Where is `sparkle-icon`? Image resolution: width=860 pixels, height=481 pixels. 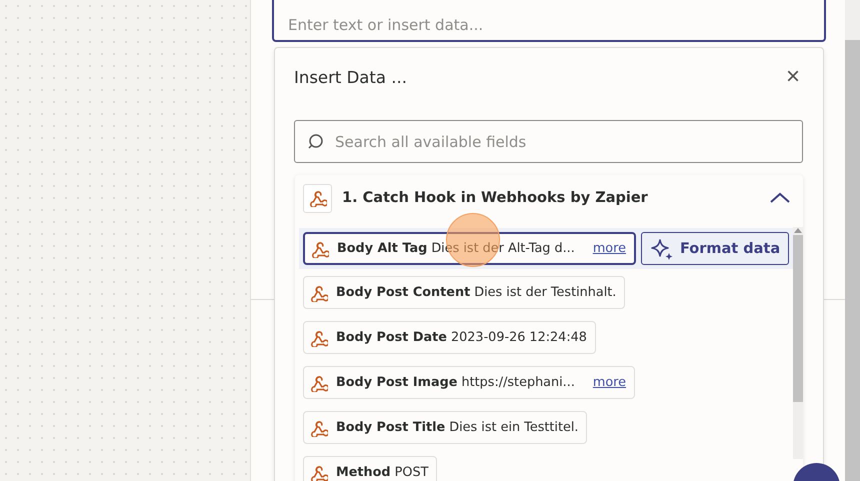 sparkle-icon is located at coordinates (662, 249).